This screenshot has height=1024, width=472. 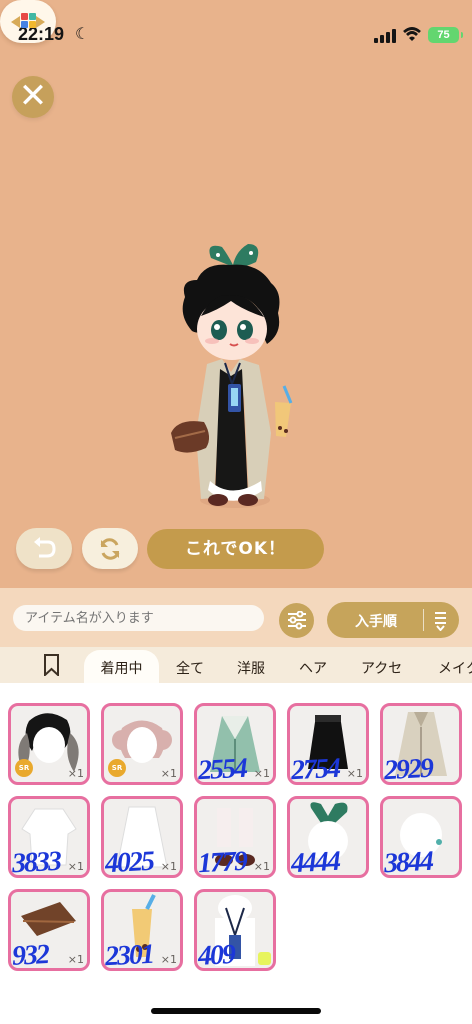 I want to click on handwritten-number: 932, so click(x=30, y=955).